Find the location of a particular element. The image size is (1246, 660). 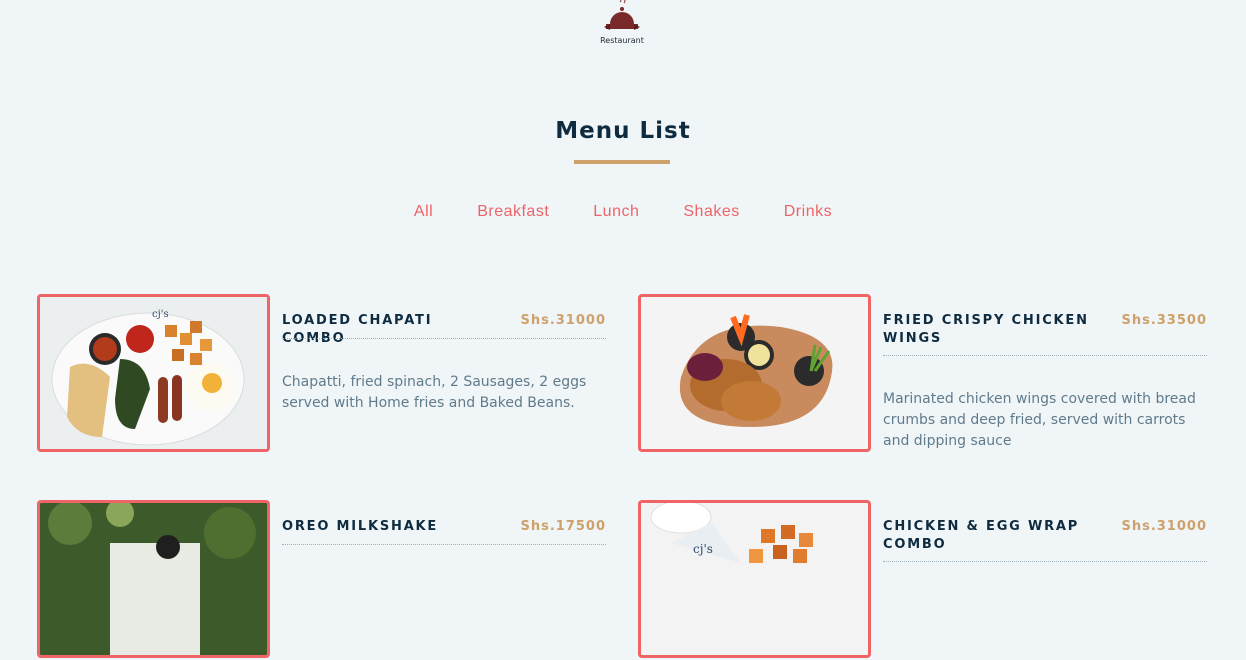

chicken-wings-photo is located at coordinates (754, 373).